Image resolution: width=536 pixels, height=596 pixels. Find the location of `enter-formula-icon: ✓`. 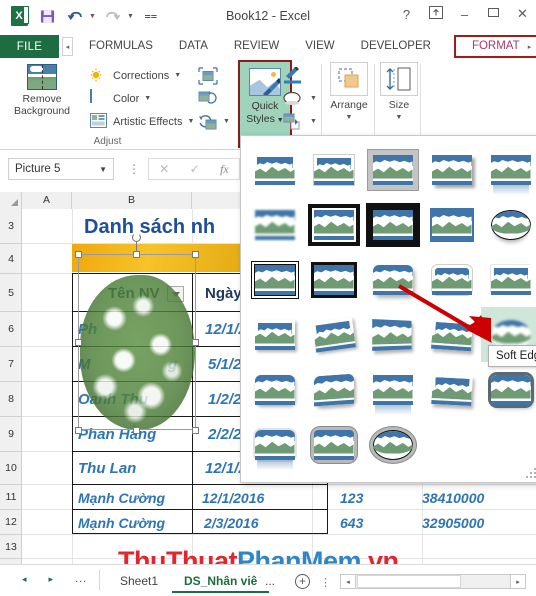

enter-formula-icon: ✓ is located at coordinates (195, 169).